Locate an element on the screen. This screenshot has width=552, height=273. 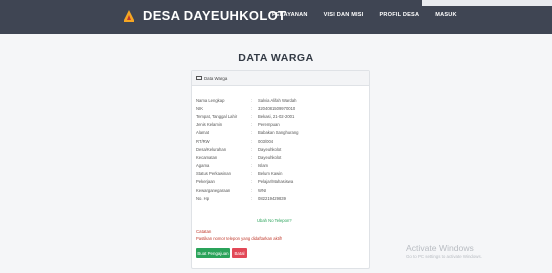
row-value: Babakan Sanghurang is located at coordinates (278, 133).